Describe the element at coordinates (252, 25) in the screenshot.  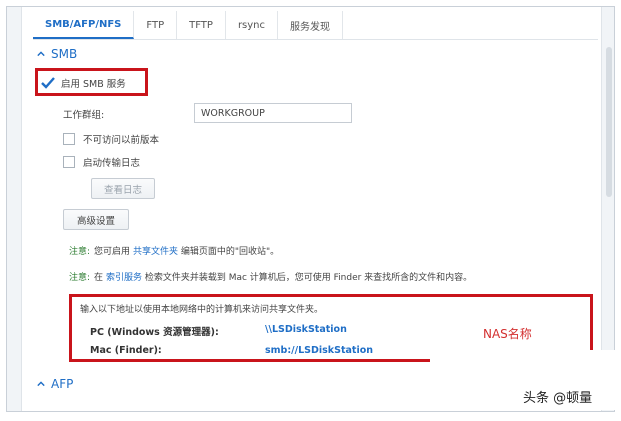
I see `tab-rsync: rsync` at that location.